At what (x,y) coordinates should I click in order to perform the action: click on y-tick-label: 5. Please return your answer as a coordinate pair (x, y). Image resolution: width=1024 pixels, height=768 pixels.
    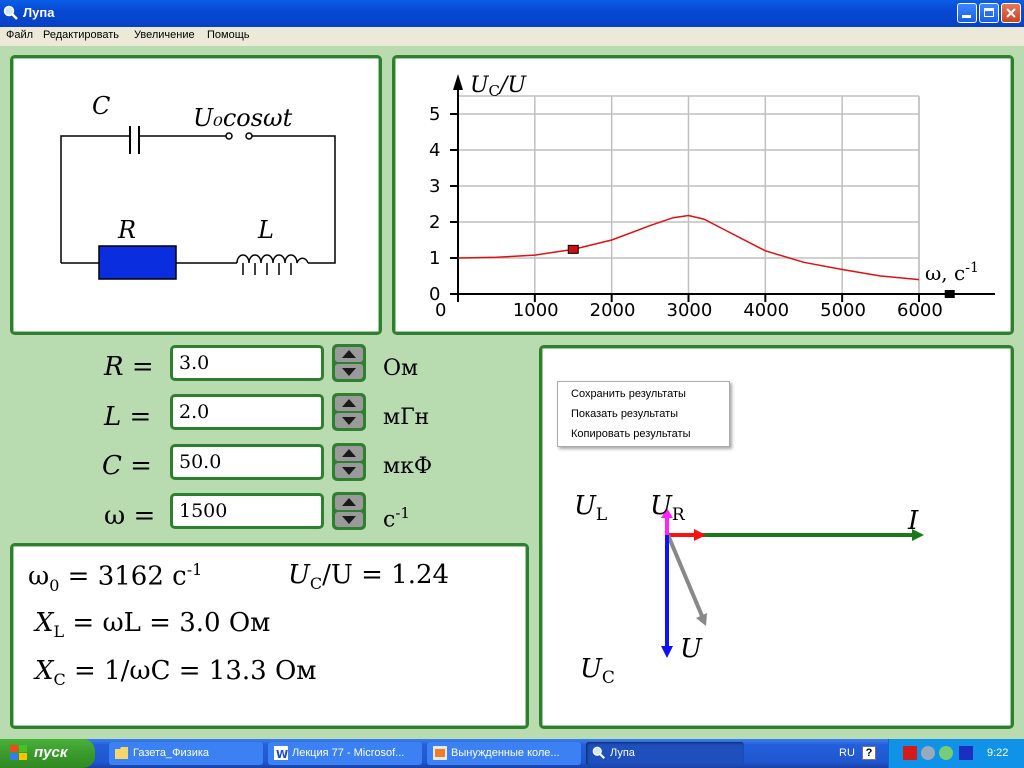
    Looking at the image, I should click on (434, 114).